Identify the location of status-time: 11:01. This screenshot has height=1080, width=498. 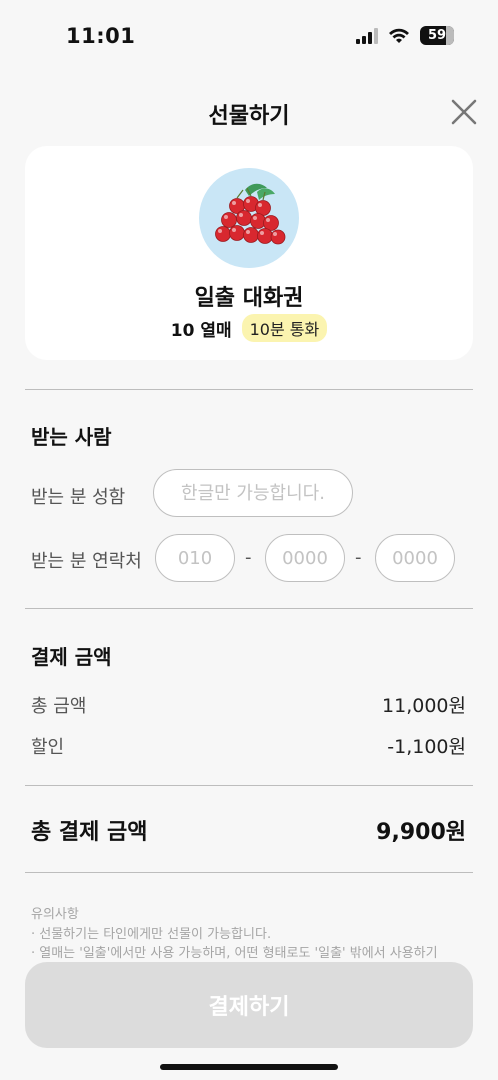
(101, 36).